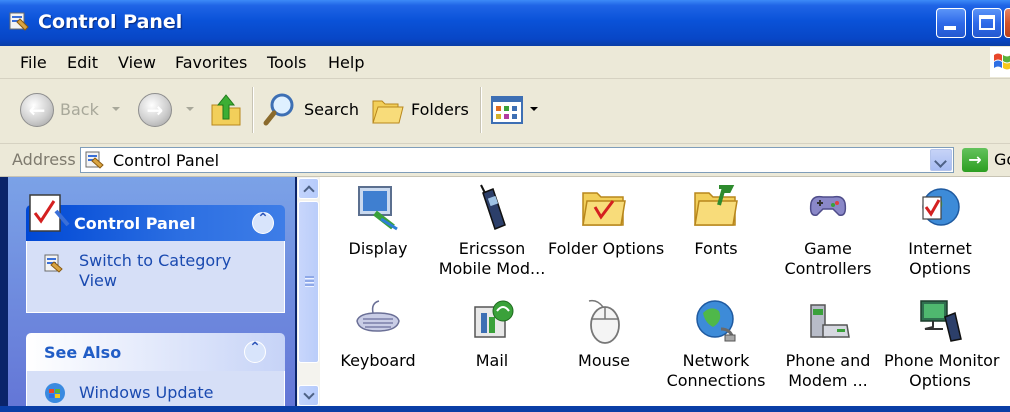  I want to click on address-dropdown-button, so click(941, 160).